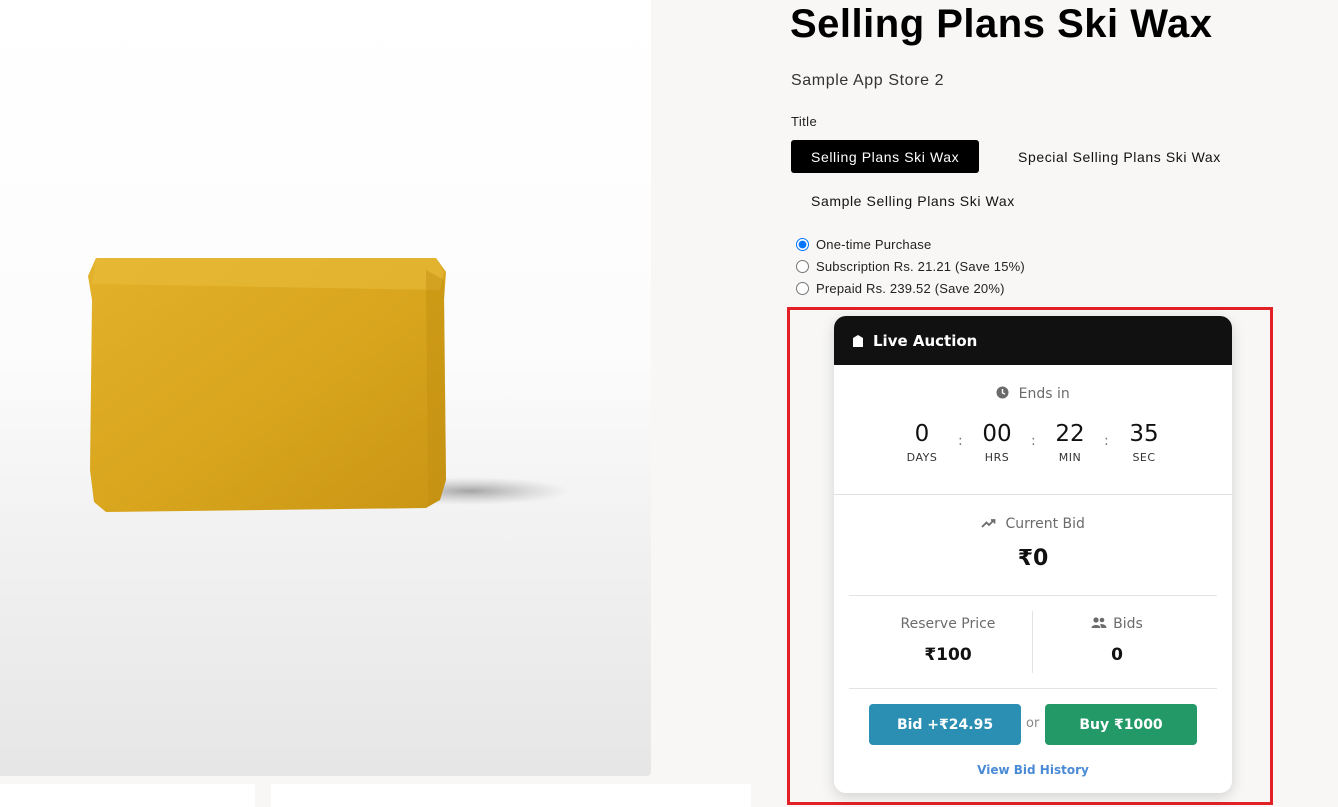 This screenshot has height=807, width=1338. Describe the element at coordinates (910, 288) in the screenshot. I see `plan-label: Prepaid Rs. 239.52 (Save 20%)` at that location.